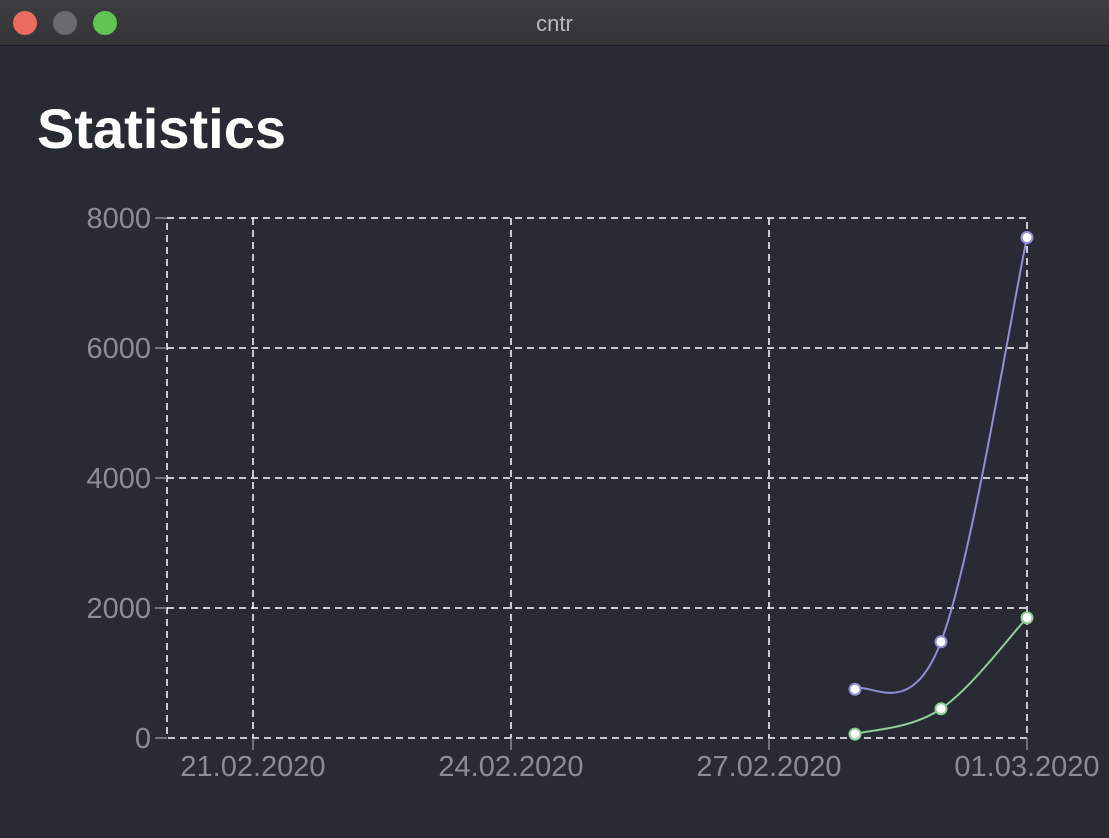  I want to click on y-tick-label: 6000, so click(118, 349).